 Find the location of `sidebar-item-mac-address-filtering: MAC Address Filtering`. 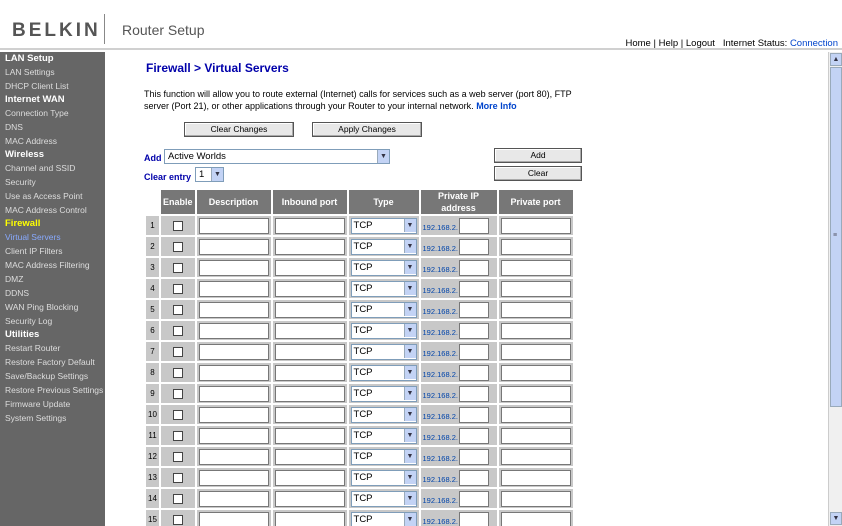

sidebar-item-mac-address-filtering: MAC Address Filtering is located at coordinates (52, 265).